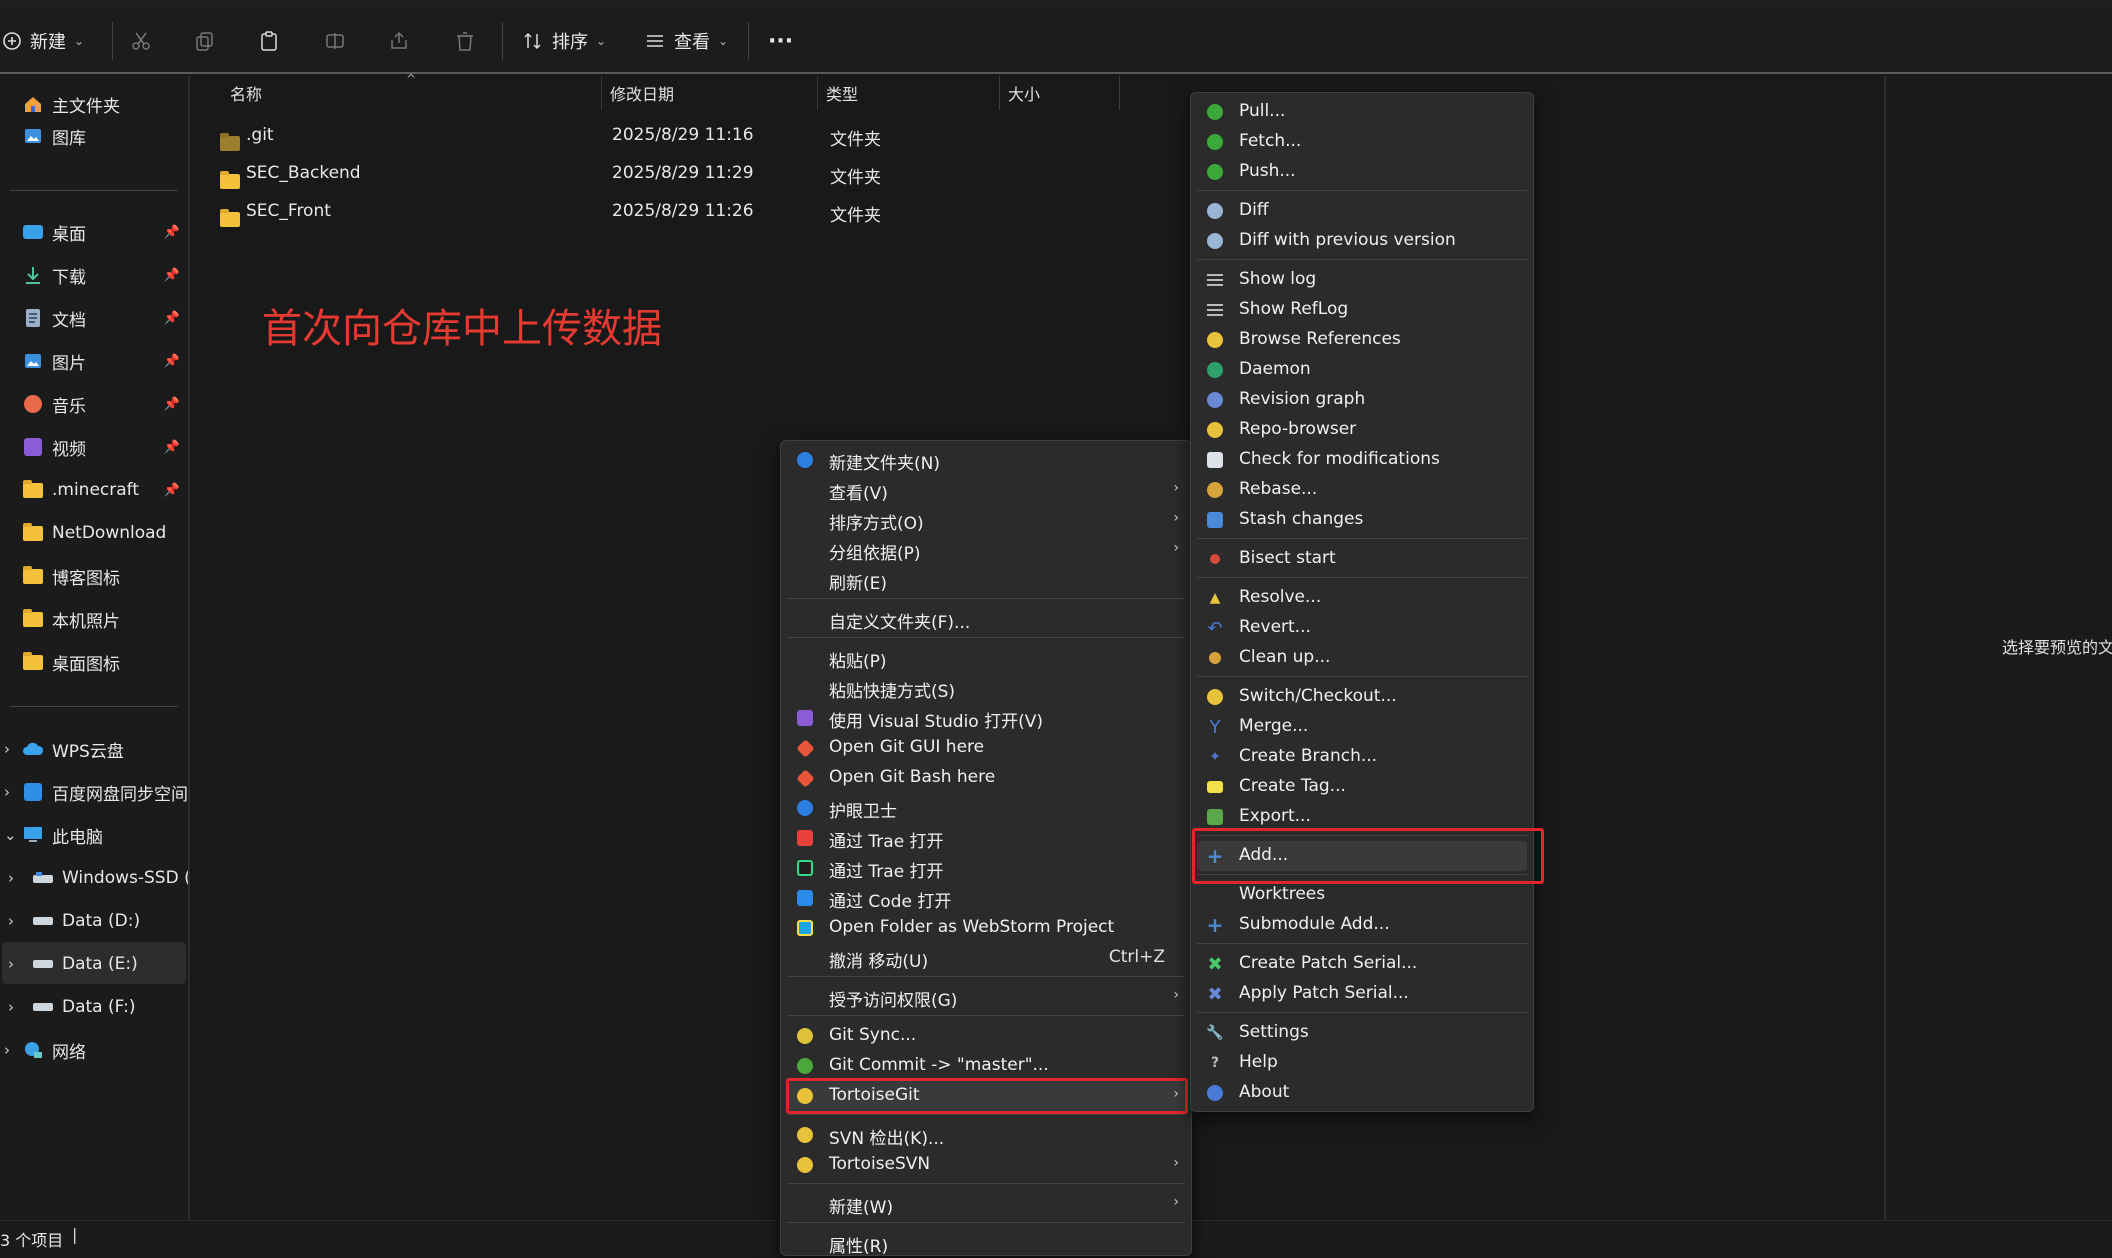 The image size is (2112, 1258). Describe the element at coordinates (986, 778) in the screenshot. I see `menu-item-git-bash: Open Git Bash here` at that location.